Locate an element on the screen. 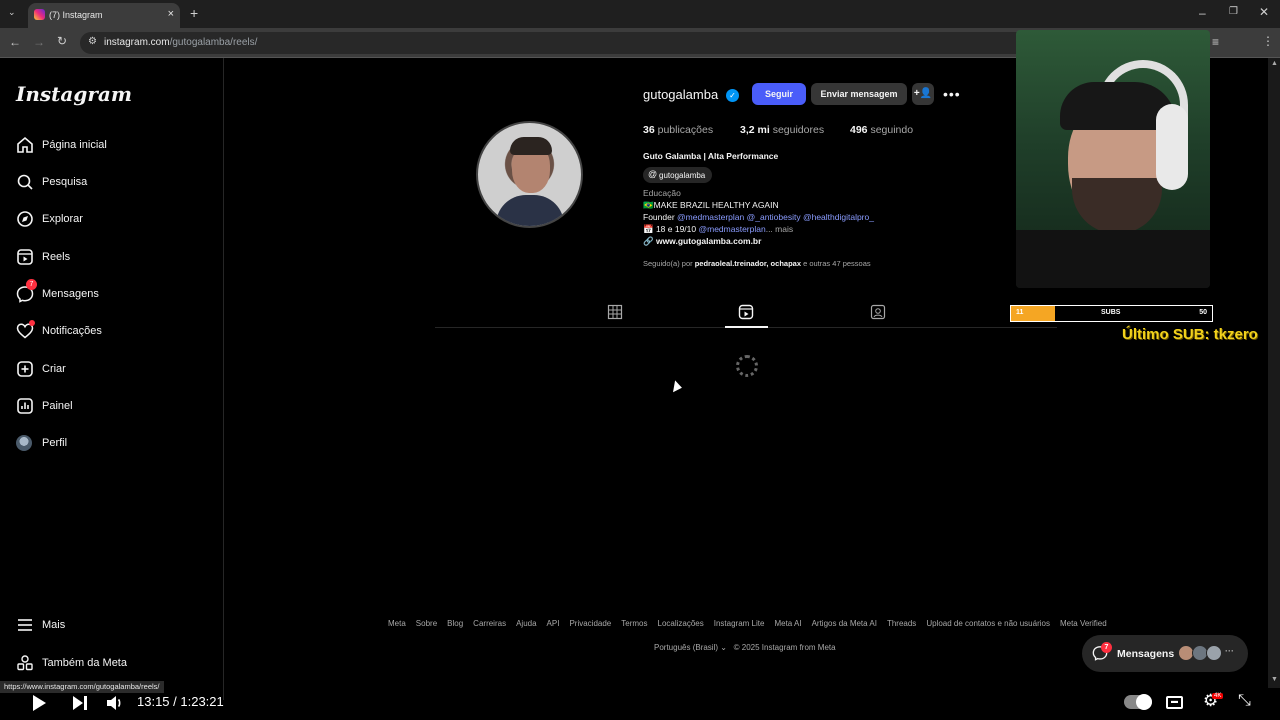 Image resolution: width=1280 pixels, height=720 pixels. language-select: Português (Brasil) is located at coordinates (686, 647).